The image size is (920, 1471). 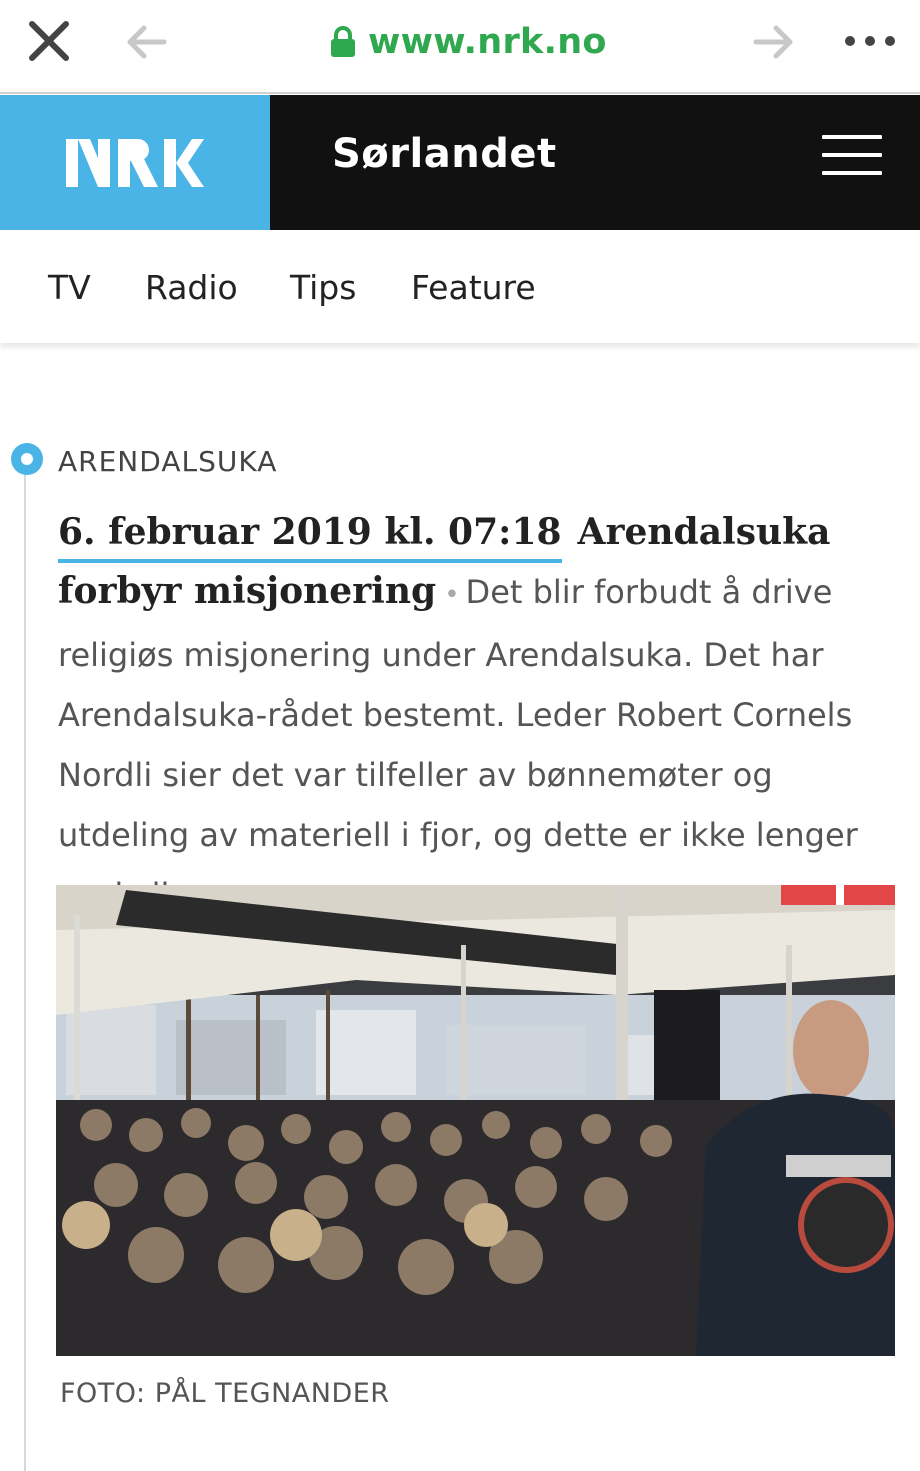 What do you see at coordinates (870, 41) in the screenshot?
I see `more-dots-icon` at bounding box center [870, 41].